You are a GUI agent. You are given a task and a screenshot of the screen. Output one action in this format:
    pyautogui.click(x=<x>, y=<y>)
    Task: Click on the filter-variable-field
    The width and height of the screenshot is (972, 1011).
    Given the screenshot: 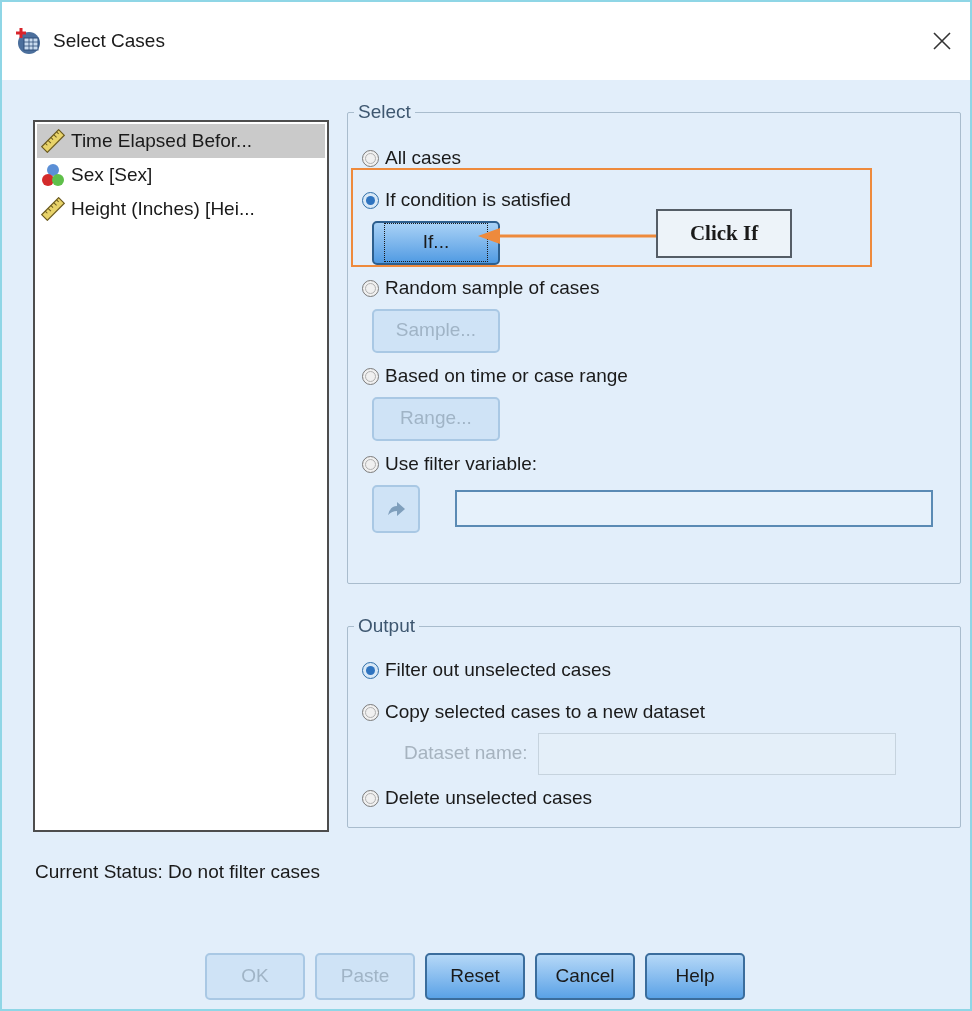 What is the action you would take?
    pyautogui.click(x=694, y=508)
    